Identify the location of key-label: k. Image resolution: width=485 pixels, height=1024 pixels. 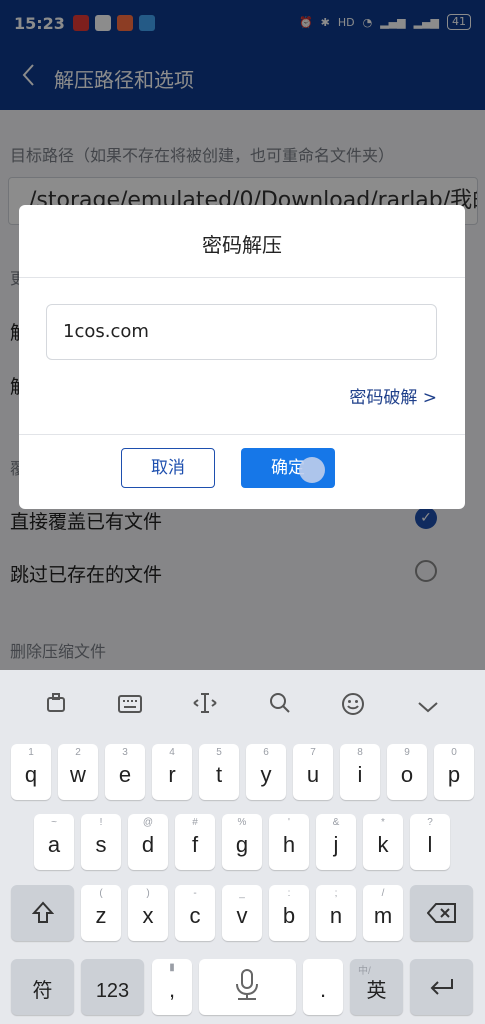
(383, 844).